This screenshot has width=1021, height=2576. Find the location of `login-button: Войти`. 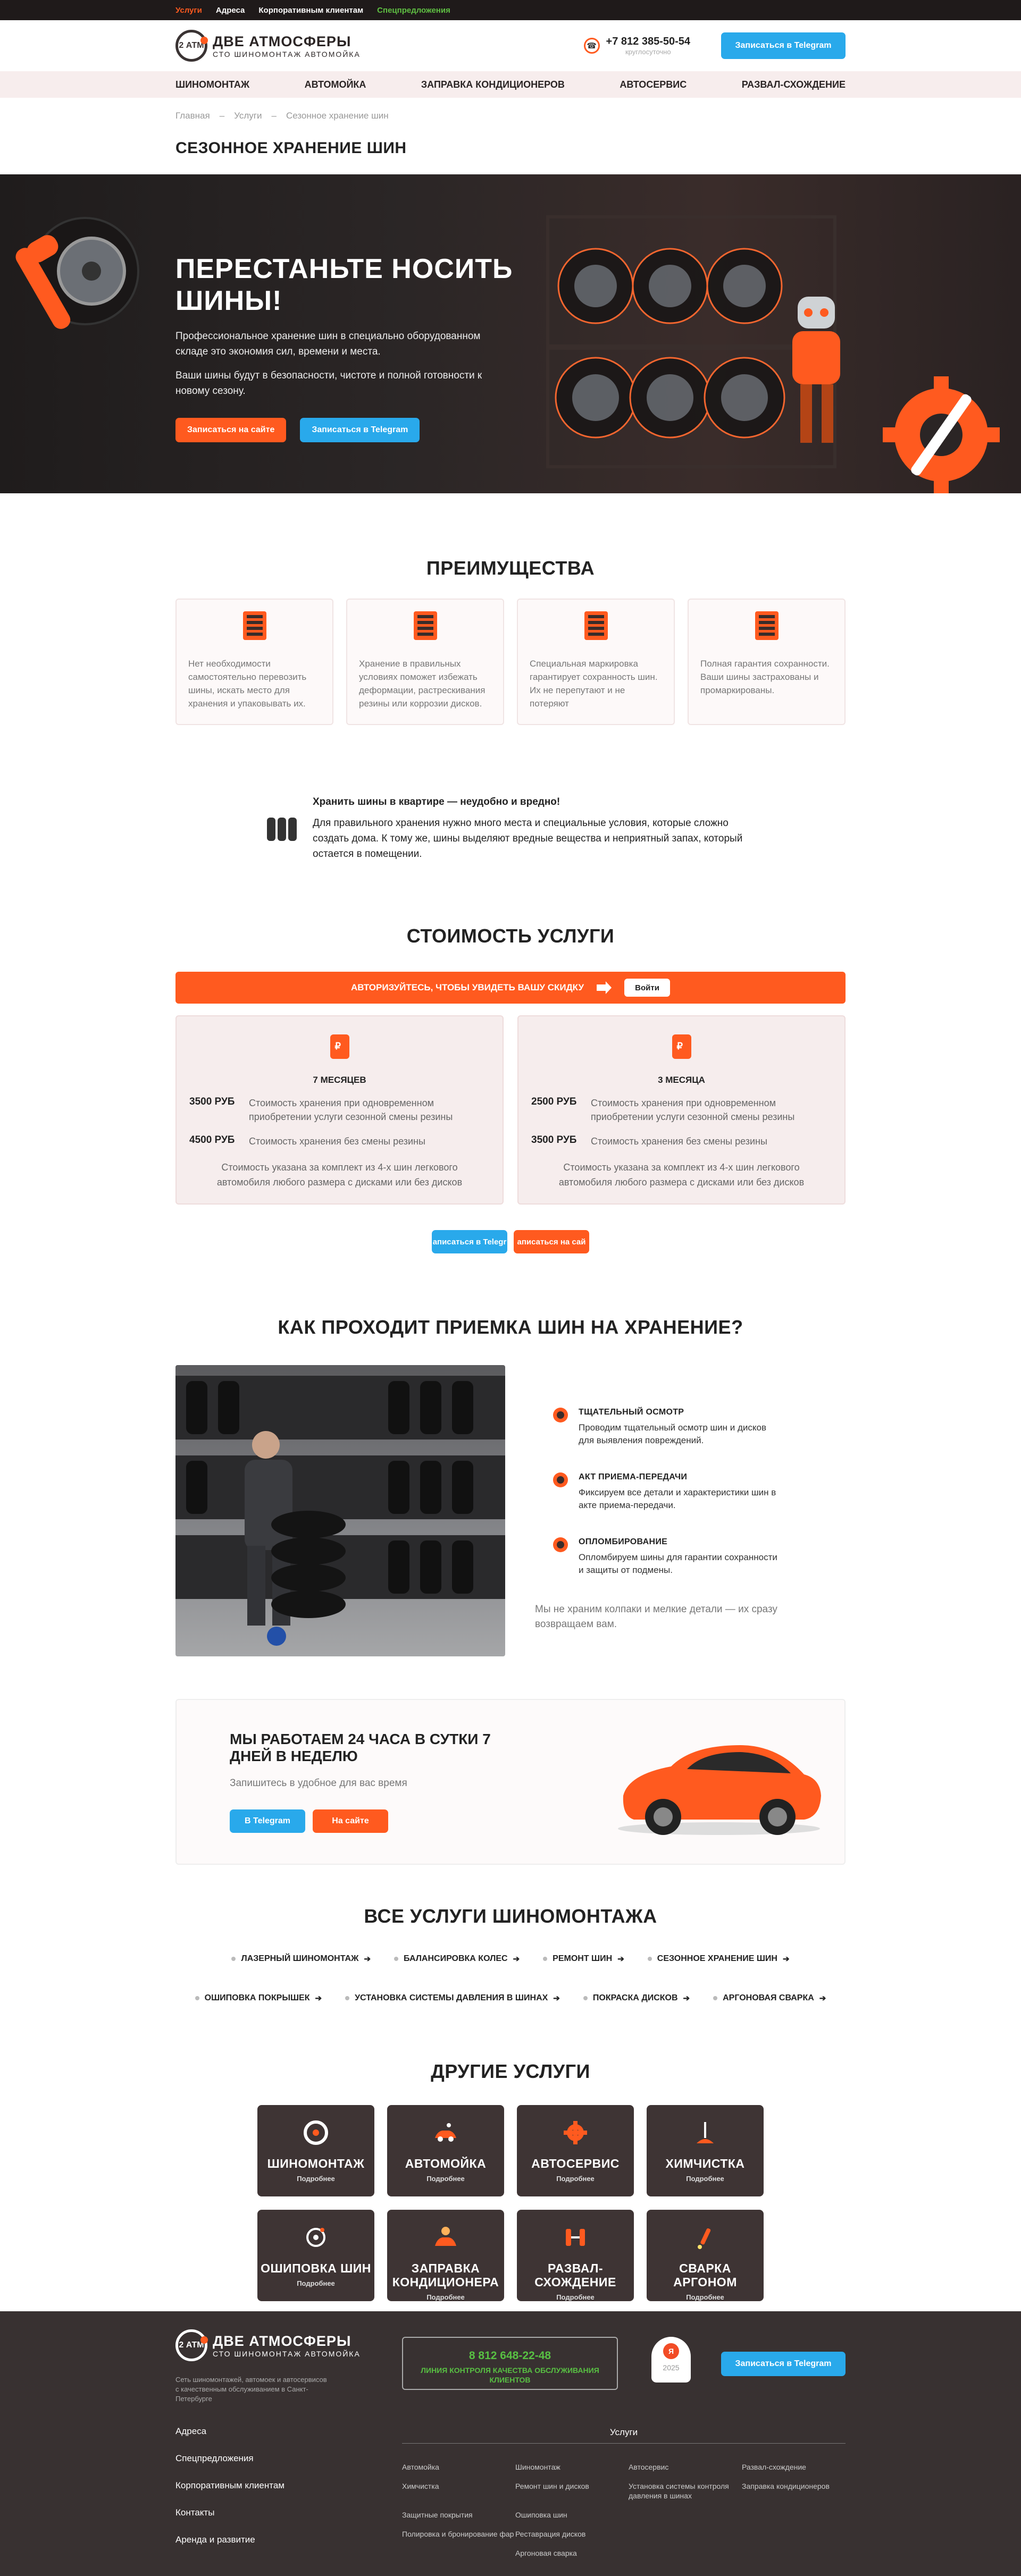

login-button: Войти is located at coordinates (647, 988).